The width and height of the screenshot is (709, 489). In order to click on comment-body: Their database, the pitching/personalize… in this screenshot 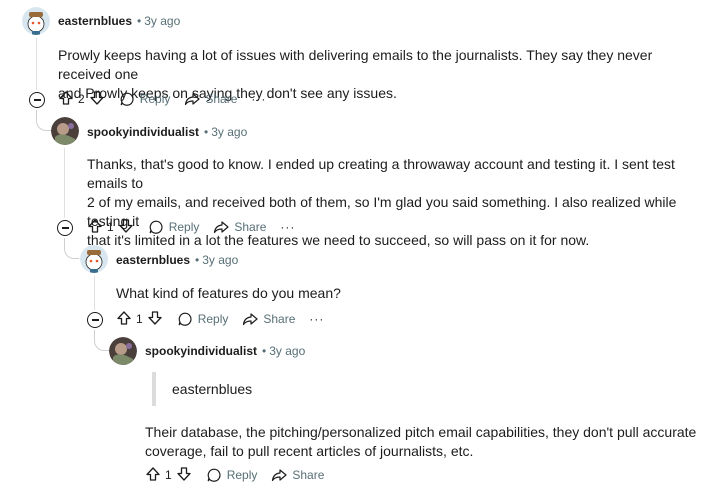, I will do `click(420, 442)`.